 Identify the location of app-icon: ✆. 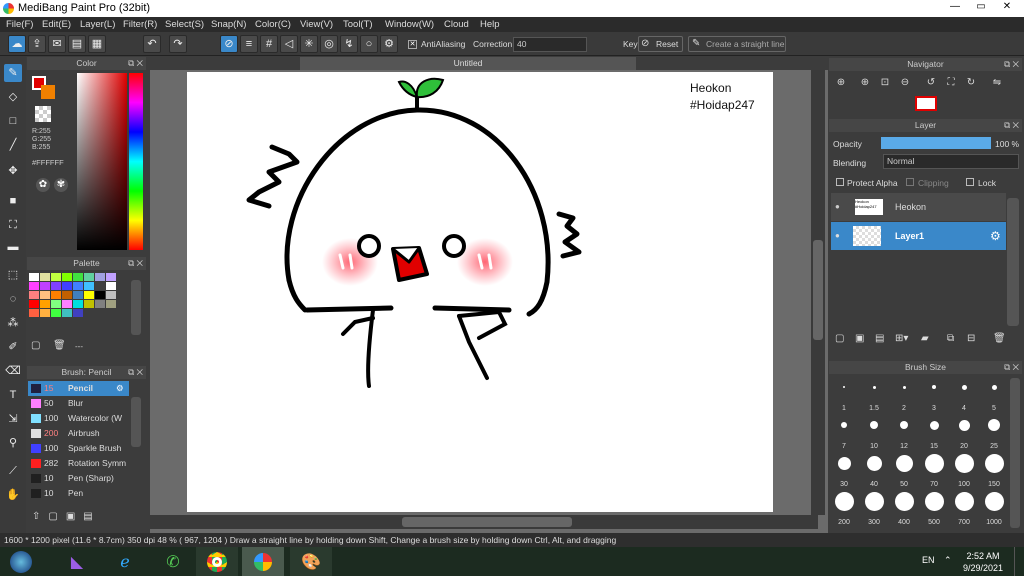
(173, 561).